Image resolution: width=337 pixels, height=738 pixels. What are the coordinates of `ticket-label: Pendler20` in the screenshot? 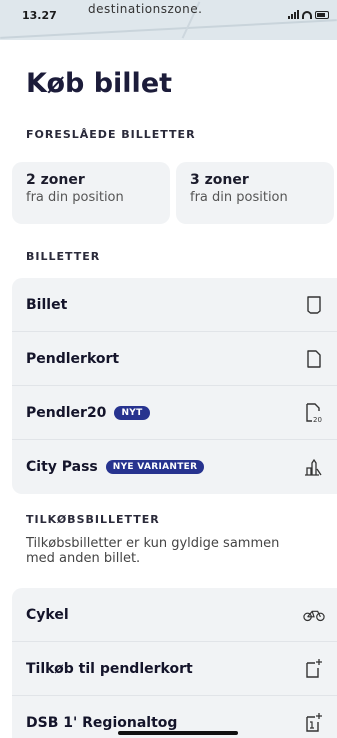 It's located at (66, 412).